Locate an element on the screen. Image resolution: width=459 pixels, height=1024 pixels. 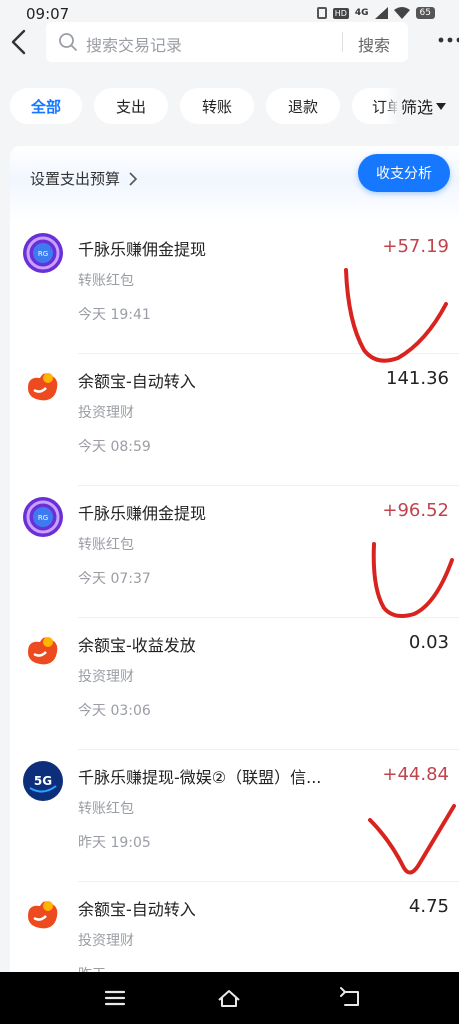
home-icon is located at coordinates (229, 998).